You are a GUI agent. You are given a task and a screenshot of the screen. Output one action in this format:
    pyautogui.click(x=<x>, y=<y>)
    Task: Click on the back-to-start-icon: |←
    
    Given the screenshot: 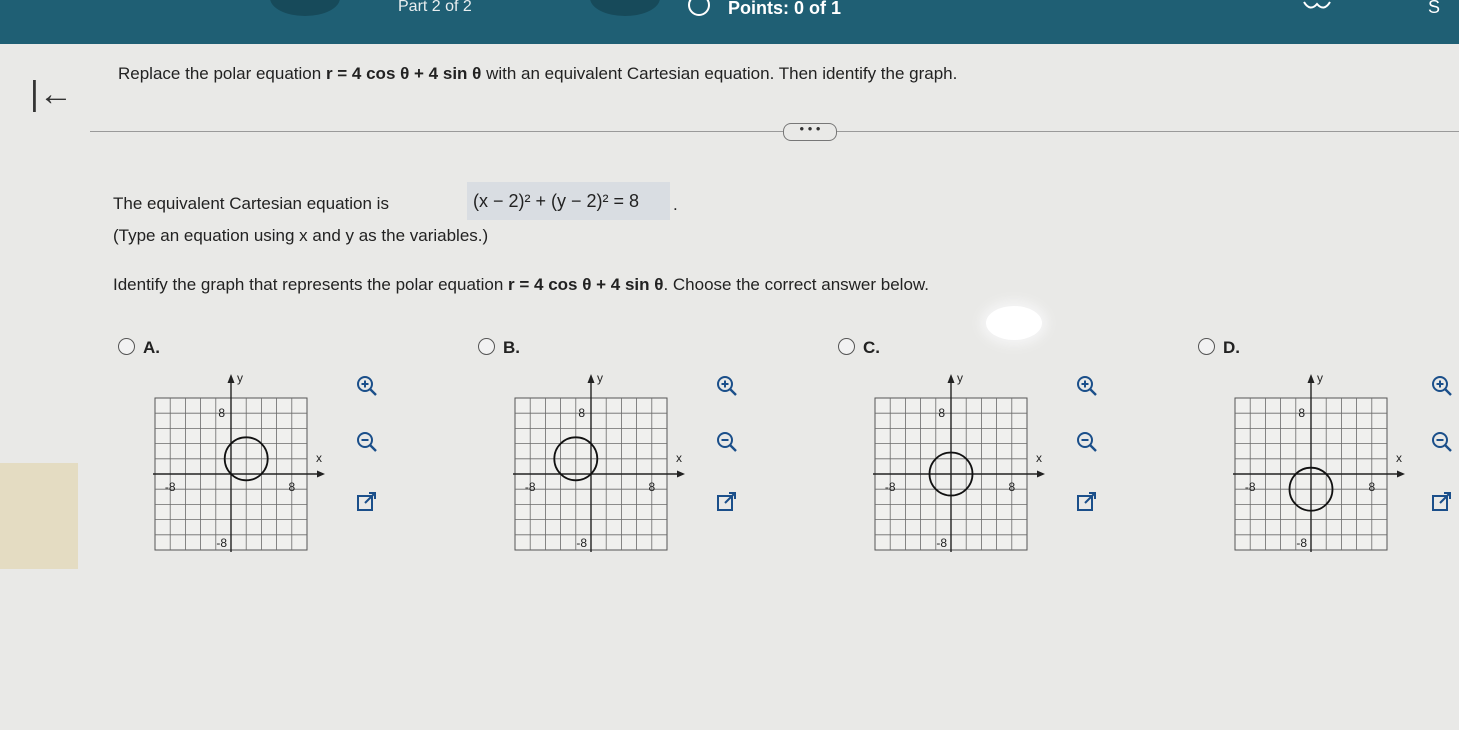 What is the action you would take?
    pyautogui.click(x=51, y=94)
    